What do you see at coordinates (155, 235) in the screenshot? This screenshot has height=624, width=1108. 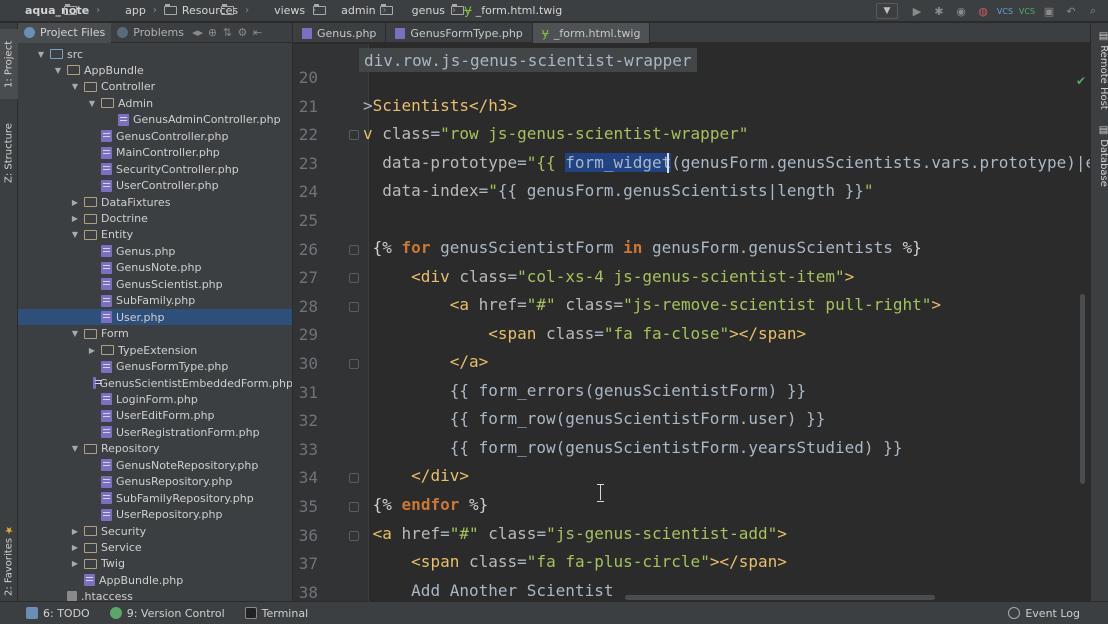 I see `tree-folder: ▼ Entity` at bounding box center [155, 235].